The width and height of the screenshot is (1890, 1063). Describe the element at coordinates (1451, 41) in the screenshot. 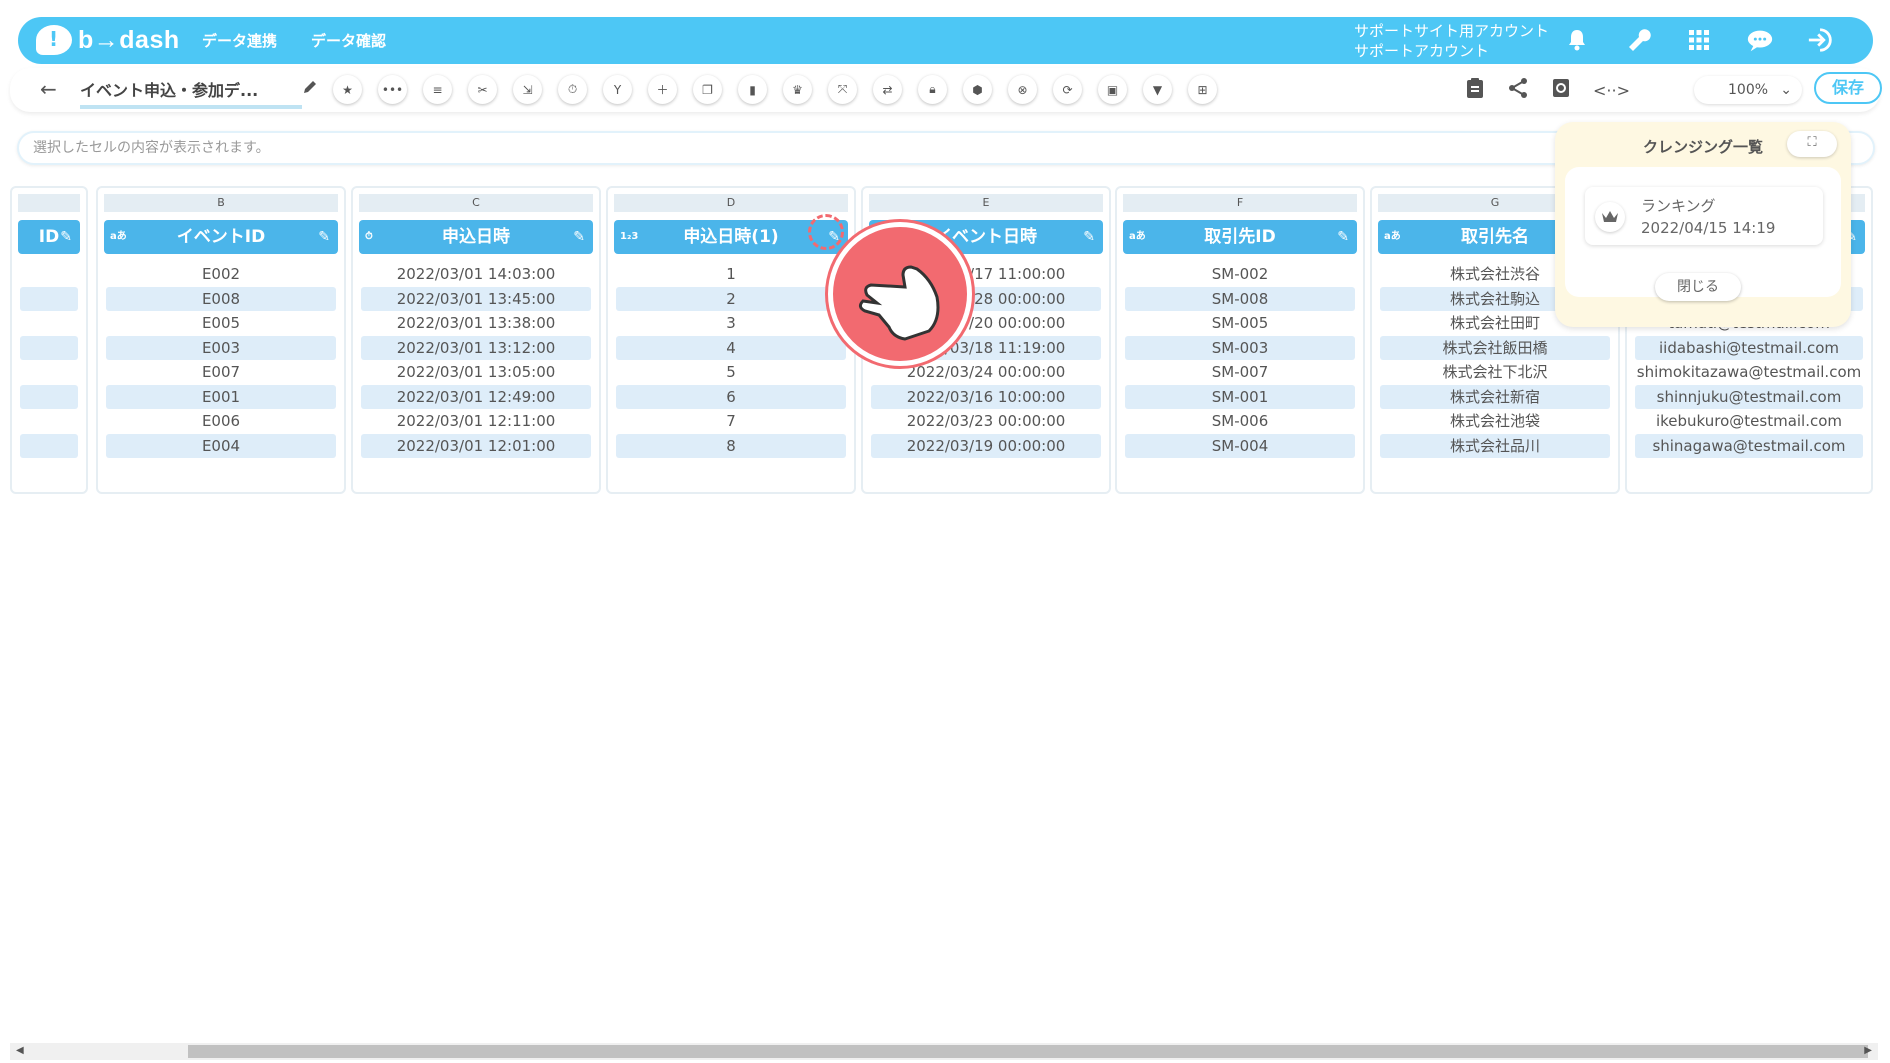

I see `account-info: サポートサイト用アカウント サポートアカウント` at that location.